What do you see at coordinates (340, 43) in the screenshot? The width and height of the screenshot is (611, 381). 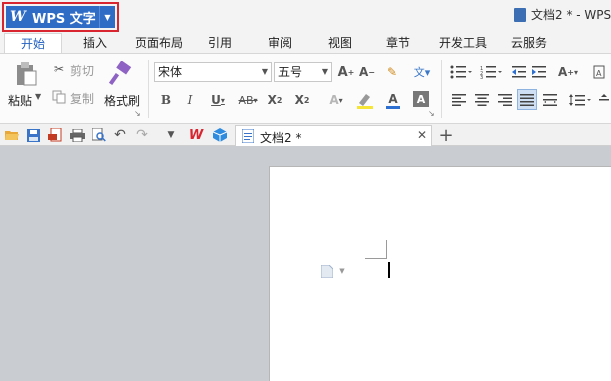 I see `tab-view: 视图` at bounding box center [340, 43].